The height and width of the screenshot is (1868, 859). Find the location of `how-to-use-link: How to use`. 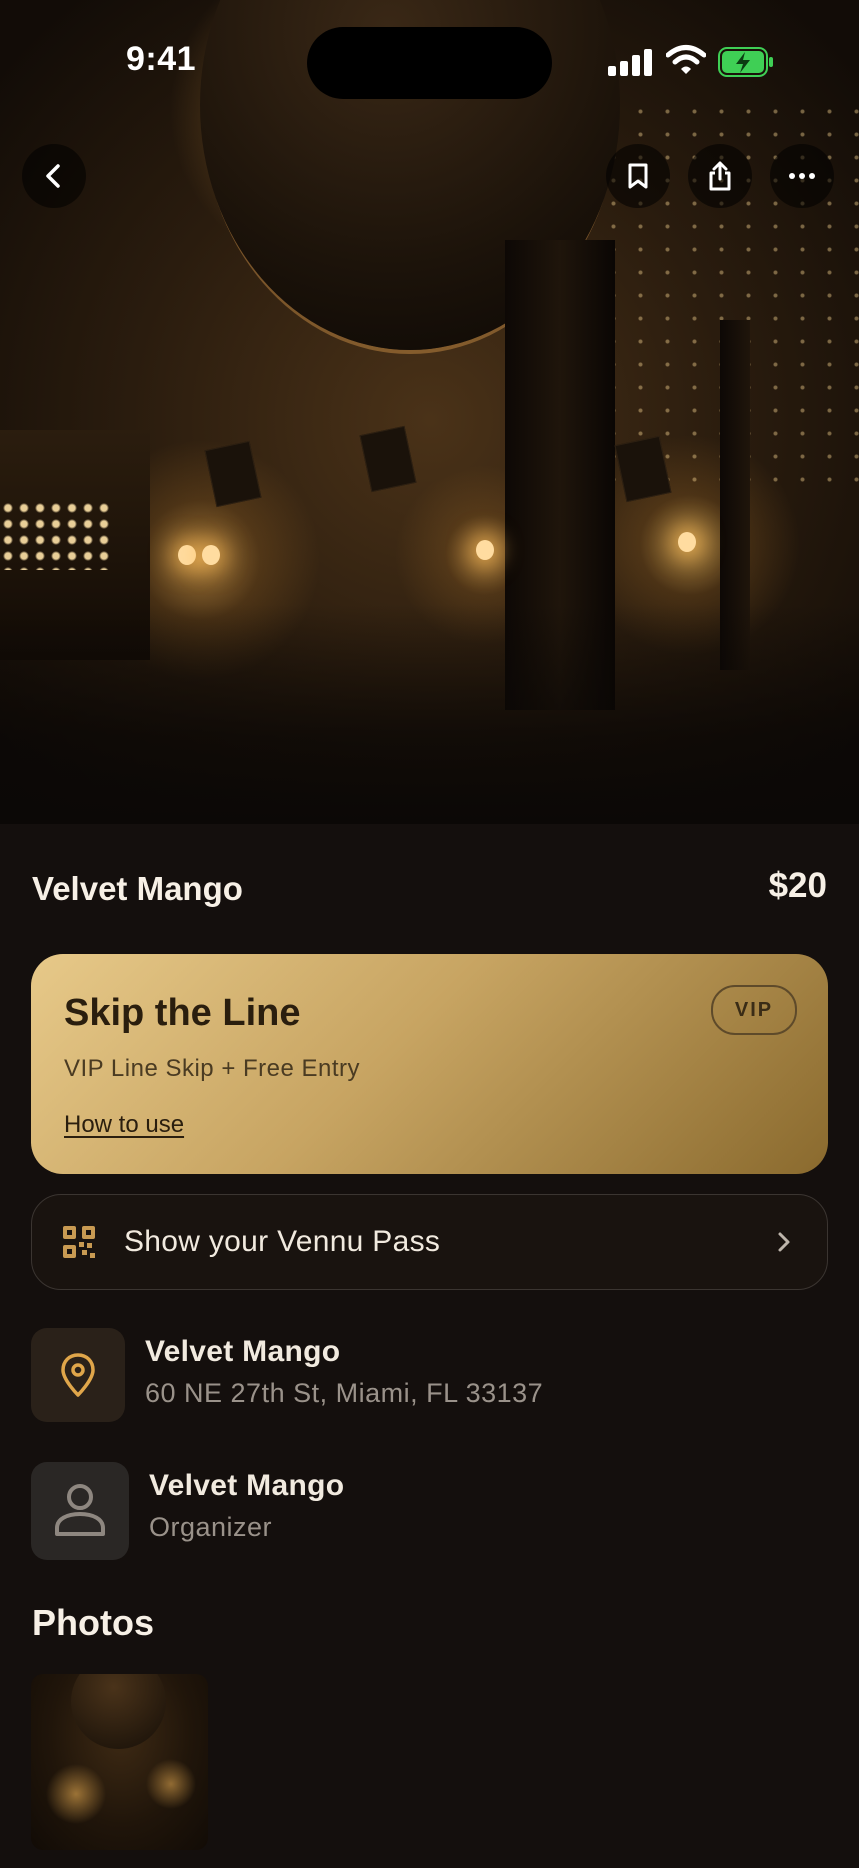

how-to-use-link: How to use is located at coordinates (124, 1125).